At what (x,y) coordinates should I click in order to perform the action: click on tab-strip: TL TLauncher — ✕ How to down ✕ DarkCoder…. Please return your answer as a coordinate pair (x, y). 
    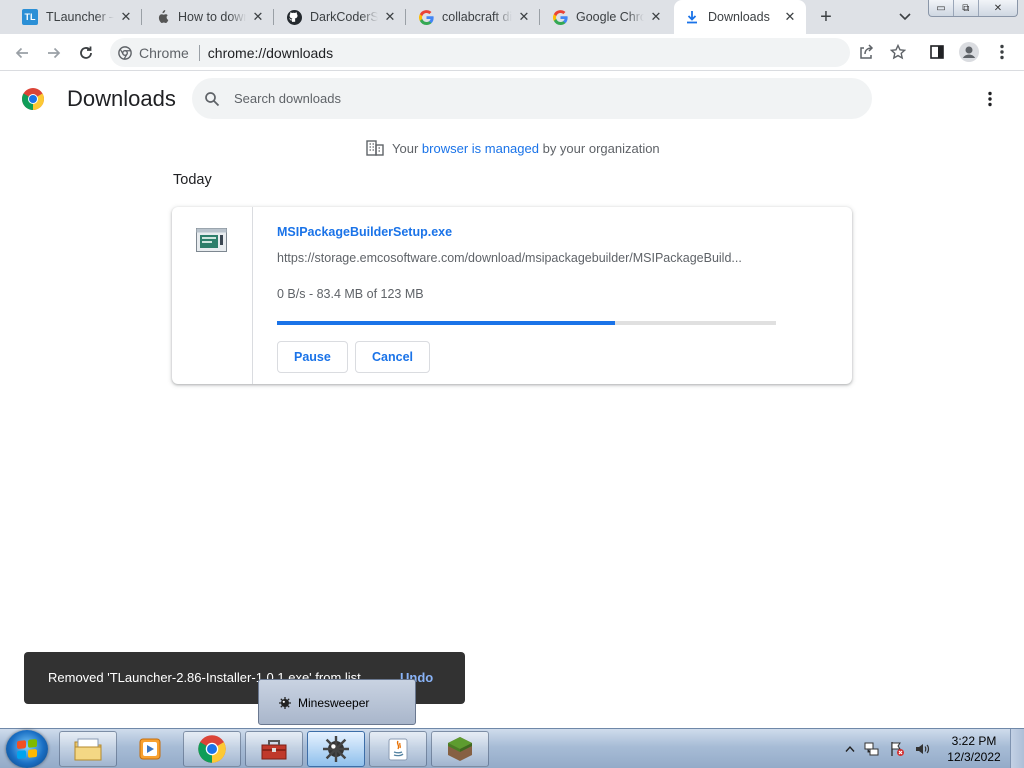
    Looking at the image, I should click on (512, 17).